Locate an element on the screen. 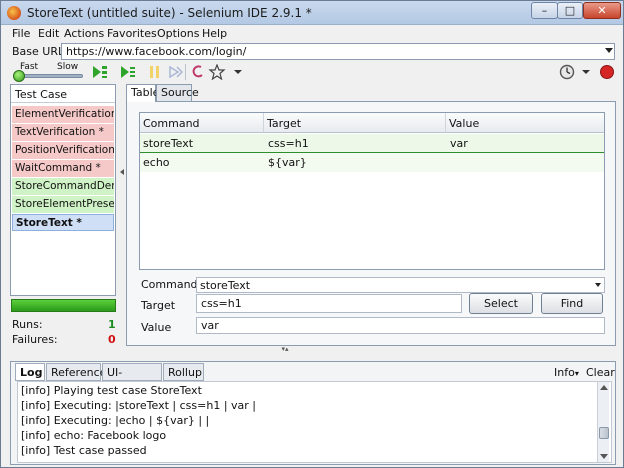 This screenshot has height=468, width=624. menu-file: File is located at coordinates (21, 33).